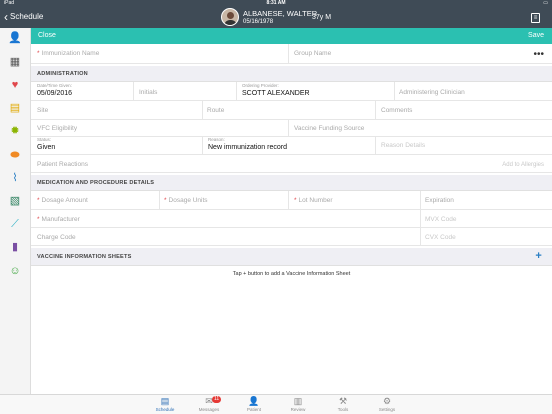 Image resolution: width=552 pixels, height=414 pixels. What do you see at coordinates (291, 54) in the screenshot?
I see `form-row: * Immunization Name Group Name •••` at bounding box center [291, 54].